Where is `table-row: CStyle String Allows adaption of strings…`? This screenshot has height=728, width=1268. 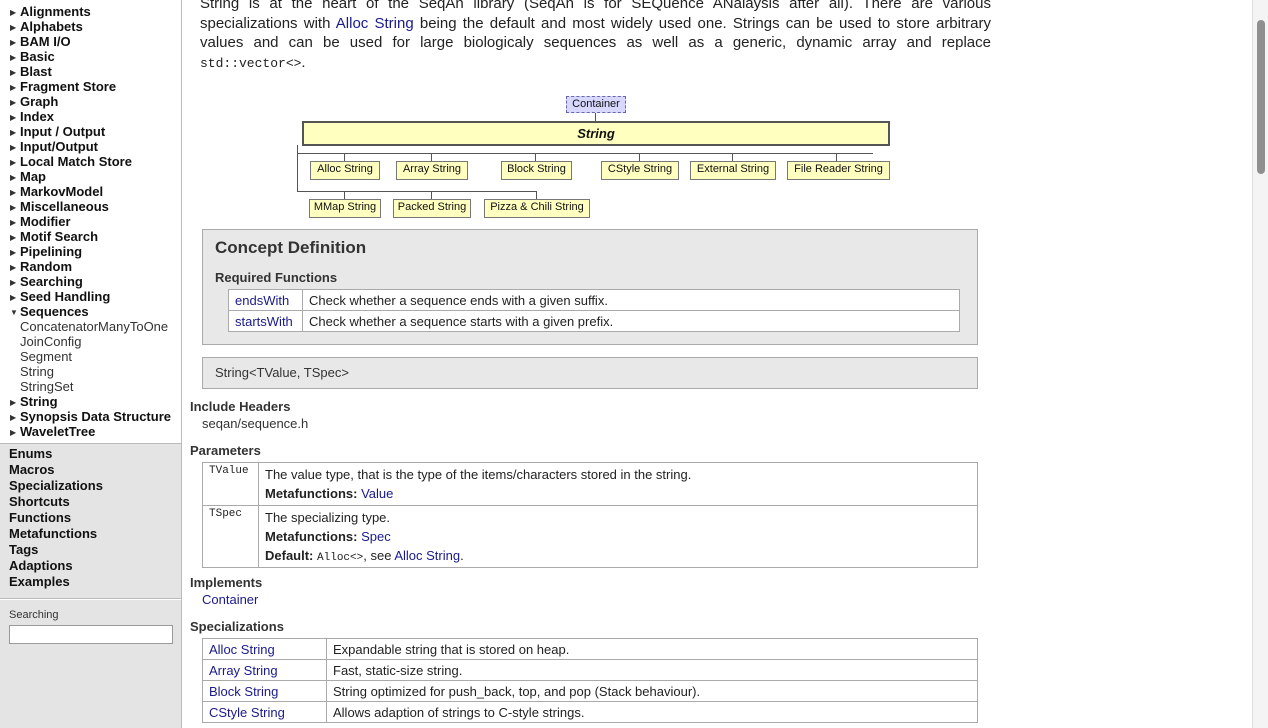 table-row: CStyle String Allows adaption of strings… is located at coordinates (590, 712).